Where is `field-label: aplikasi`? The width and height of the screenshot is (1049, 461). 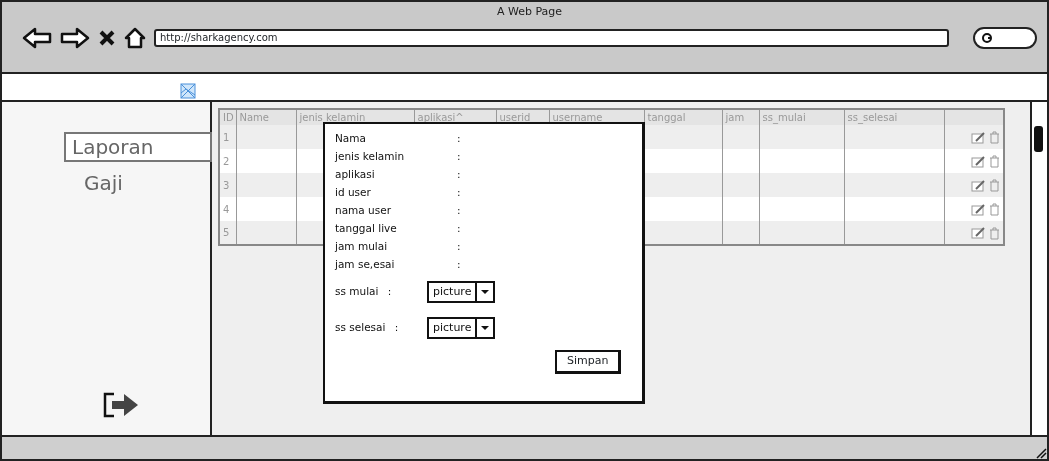 field-label: aplikasi is located at coordinates (355, 175).